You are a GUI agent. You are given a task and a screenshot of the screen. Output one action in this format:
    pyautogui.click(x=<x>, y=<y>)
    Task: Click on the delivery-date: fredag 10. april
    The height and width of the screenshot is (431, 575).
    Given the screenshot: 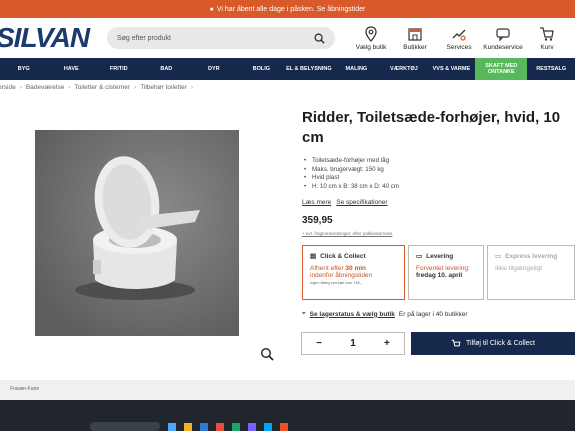 What is the action you would take?
    pyautogui.click(x=439, y=275)
    